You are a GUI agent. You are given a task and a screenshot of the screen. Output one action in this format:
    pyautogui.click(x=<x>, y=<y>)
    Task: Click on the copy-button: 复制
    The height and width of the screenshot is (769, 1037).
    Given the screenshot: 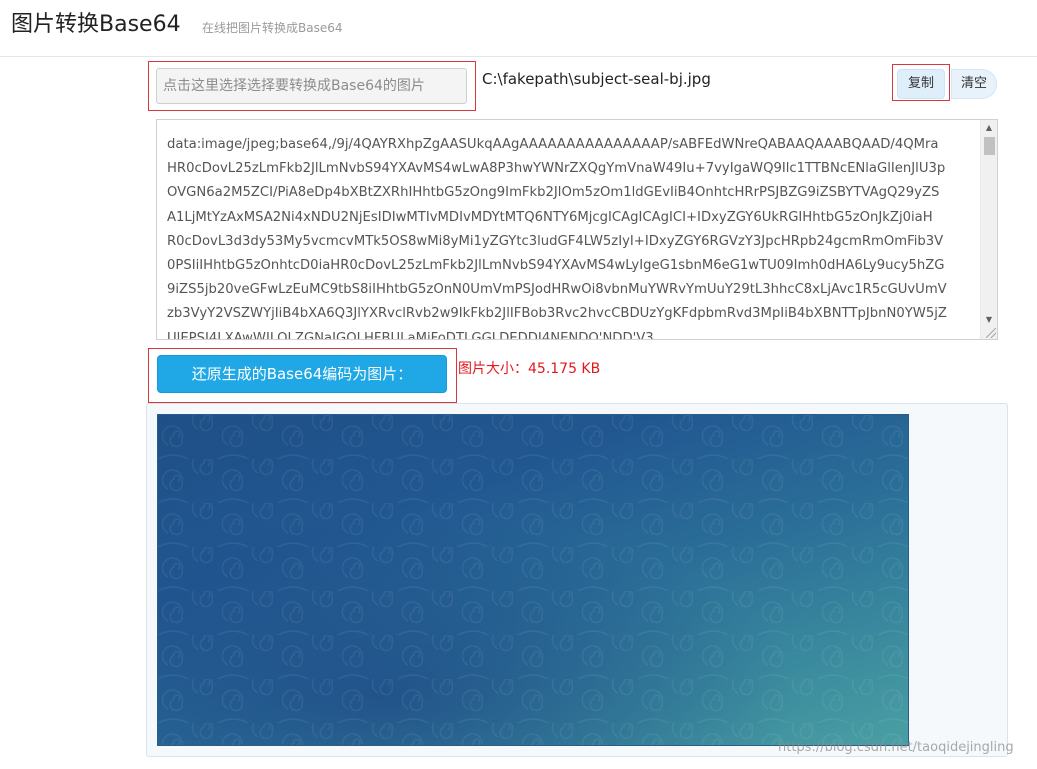 What is the action you would take?
    pyautogui.click(x=921, y=84)
    